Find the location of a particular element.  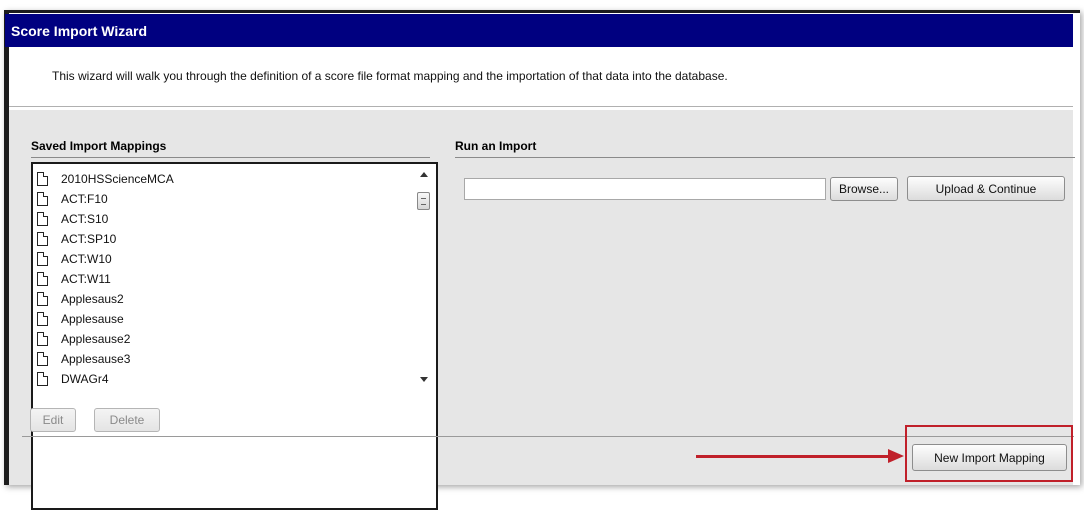

delete-button: Delete is located at coordinates (127, 420).